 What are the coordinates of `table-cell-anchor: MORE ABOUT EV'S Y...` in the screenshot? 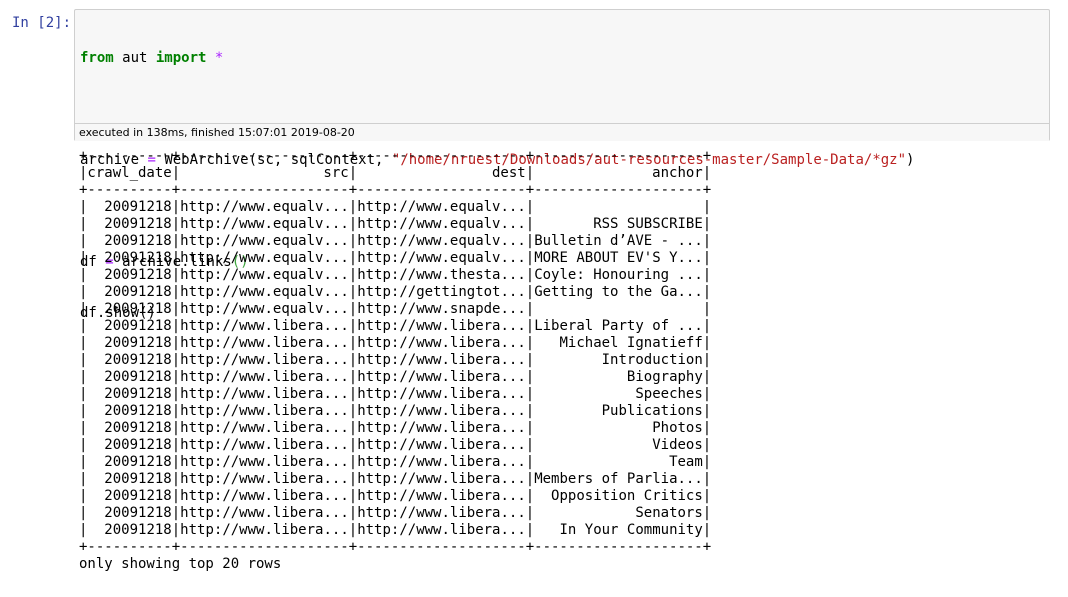 It's located at (618, 258).